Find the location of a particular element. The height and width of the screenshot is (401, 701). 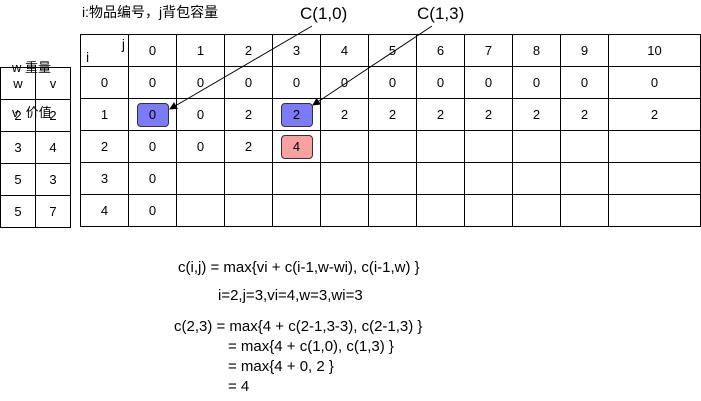

derivation-line-2: = max{4 + c(1,0), c(1,3) } is located at coordinates (311, 346).